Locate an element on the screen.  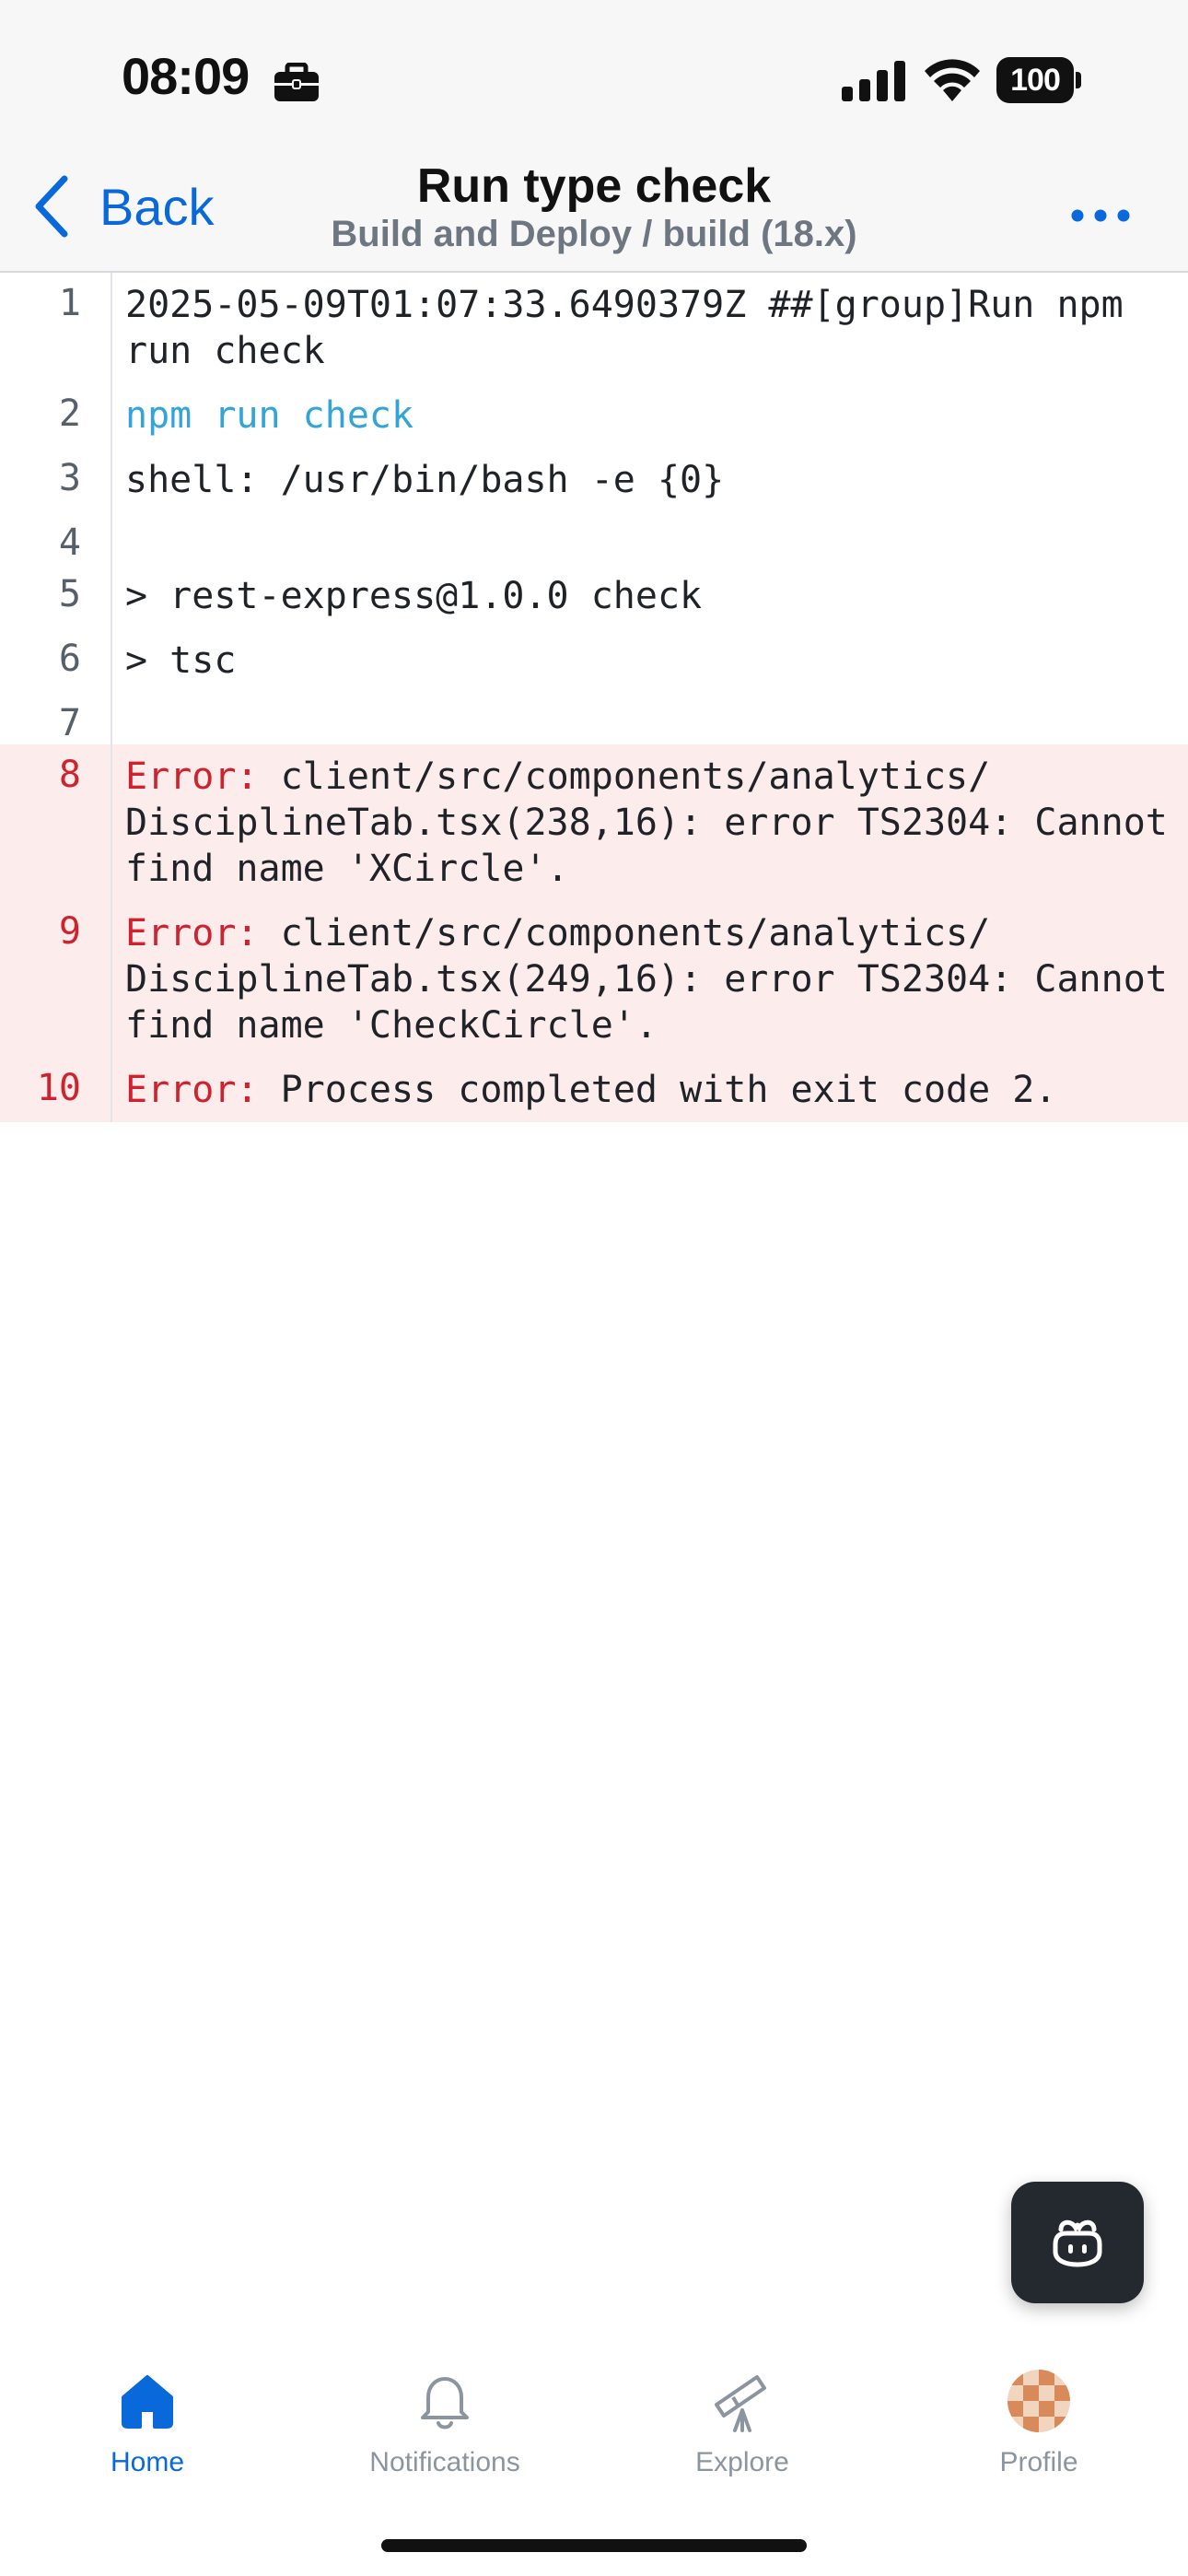
briefcase-icon is located at coordinates (296, 82).